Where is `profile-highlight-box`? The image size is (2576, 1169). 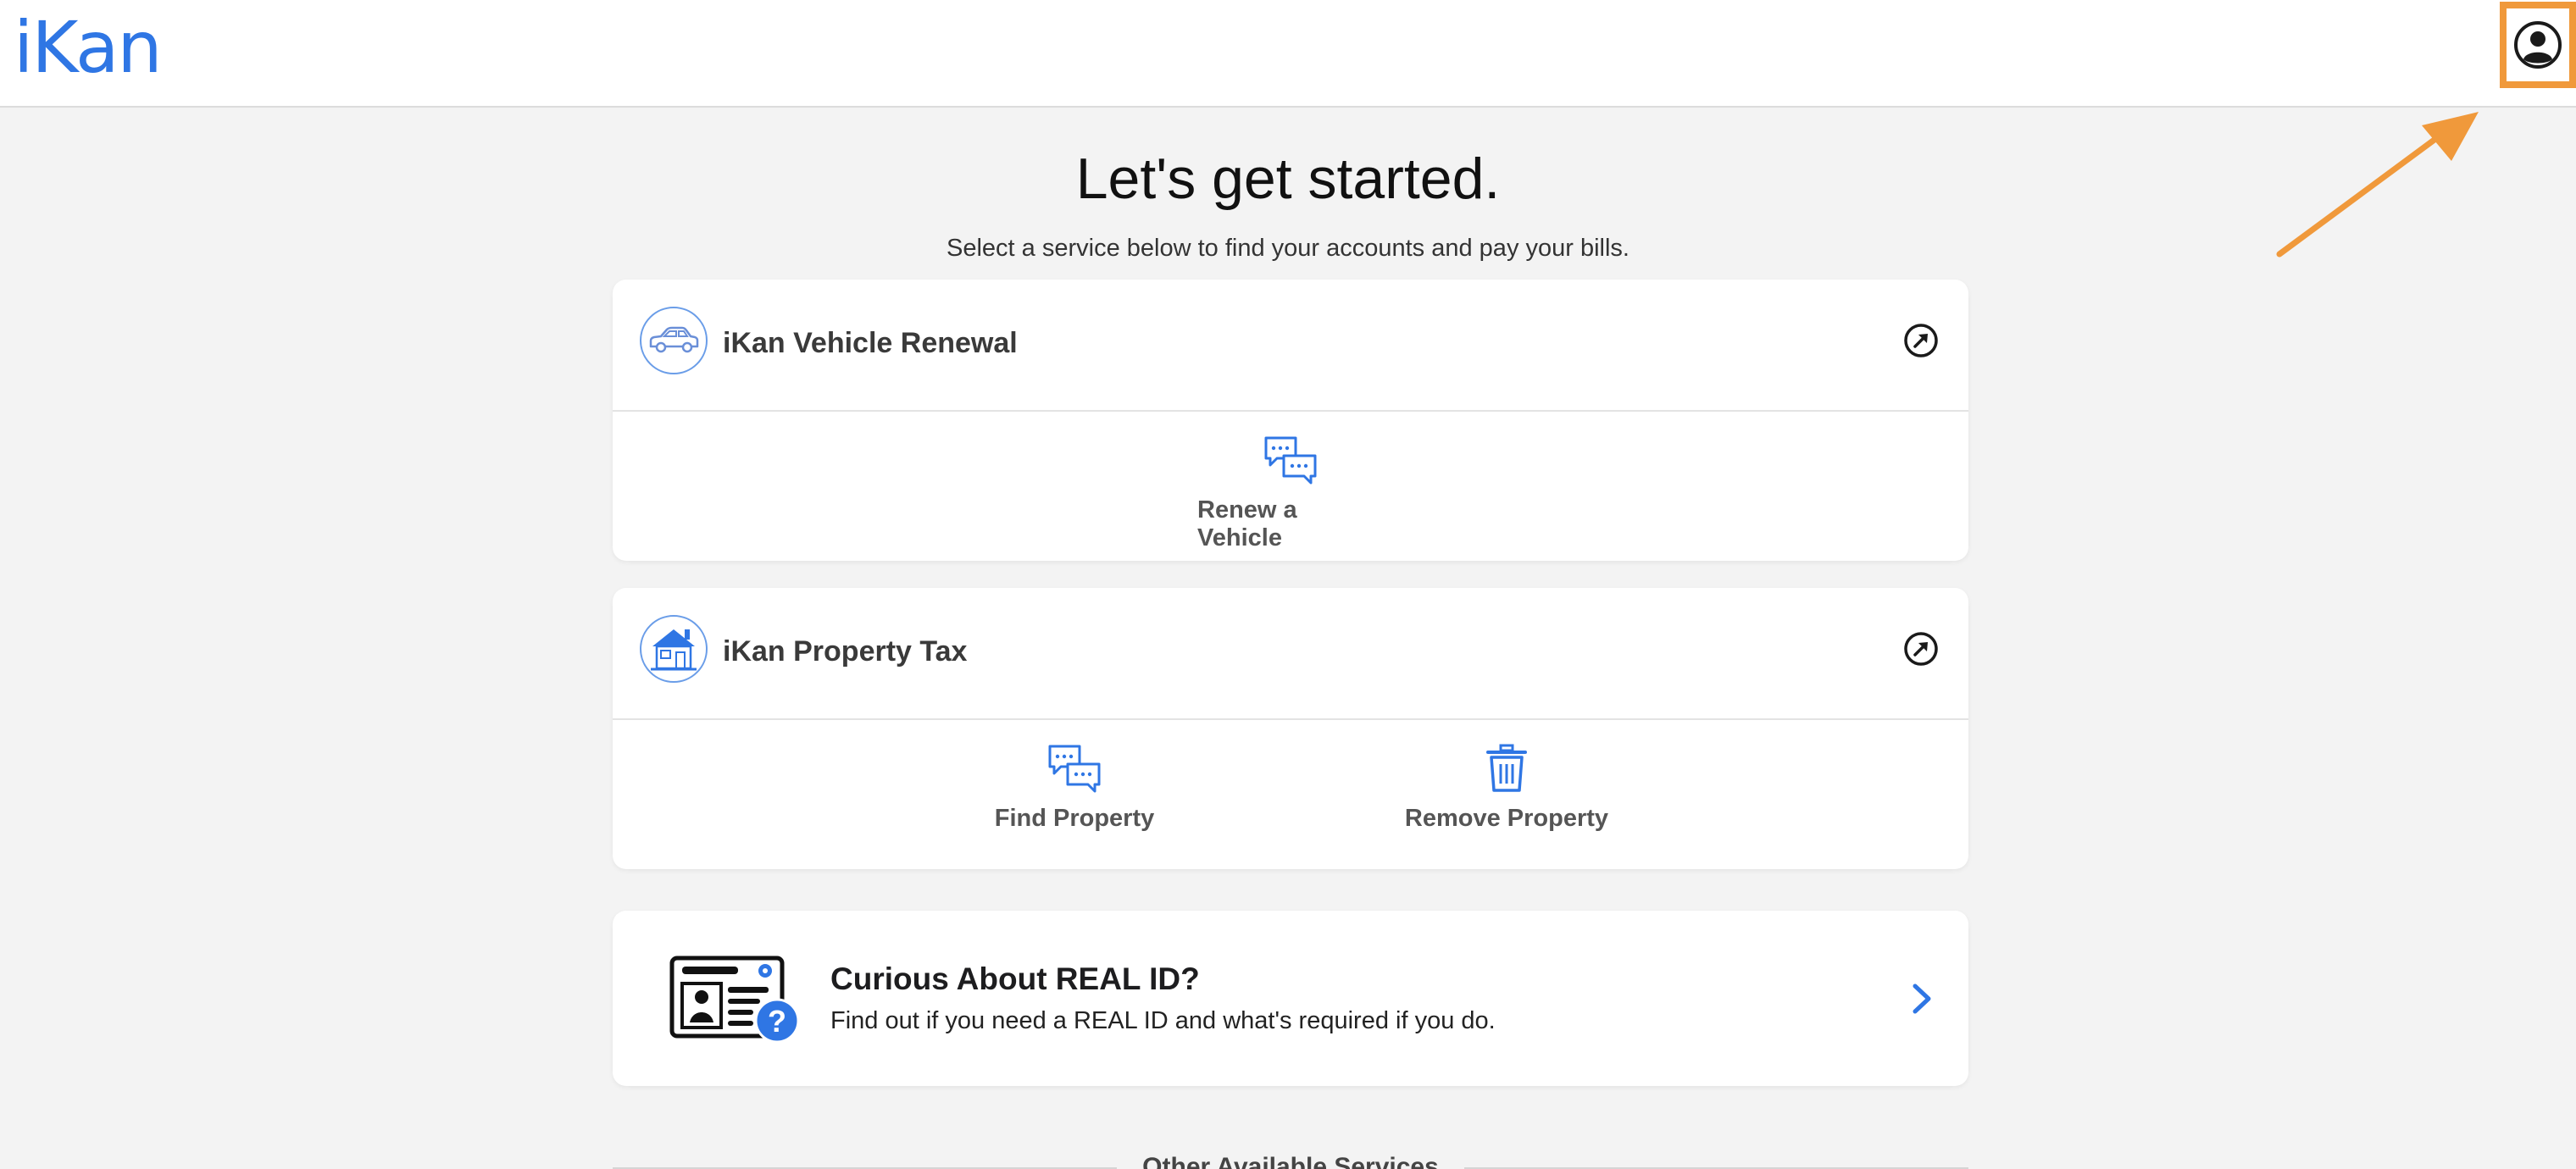 profile-highlight-box is located at coordinates (2538, 45).